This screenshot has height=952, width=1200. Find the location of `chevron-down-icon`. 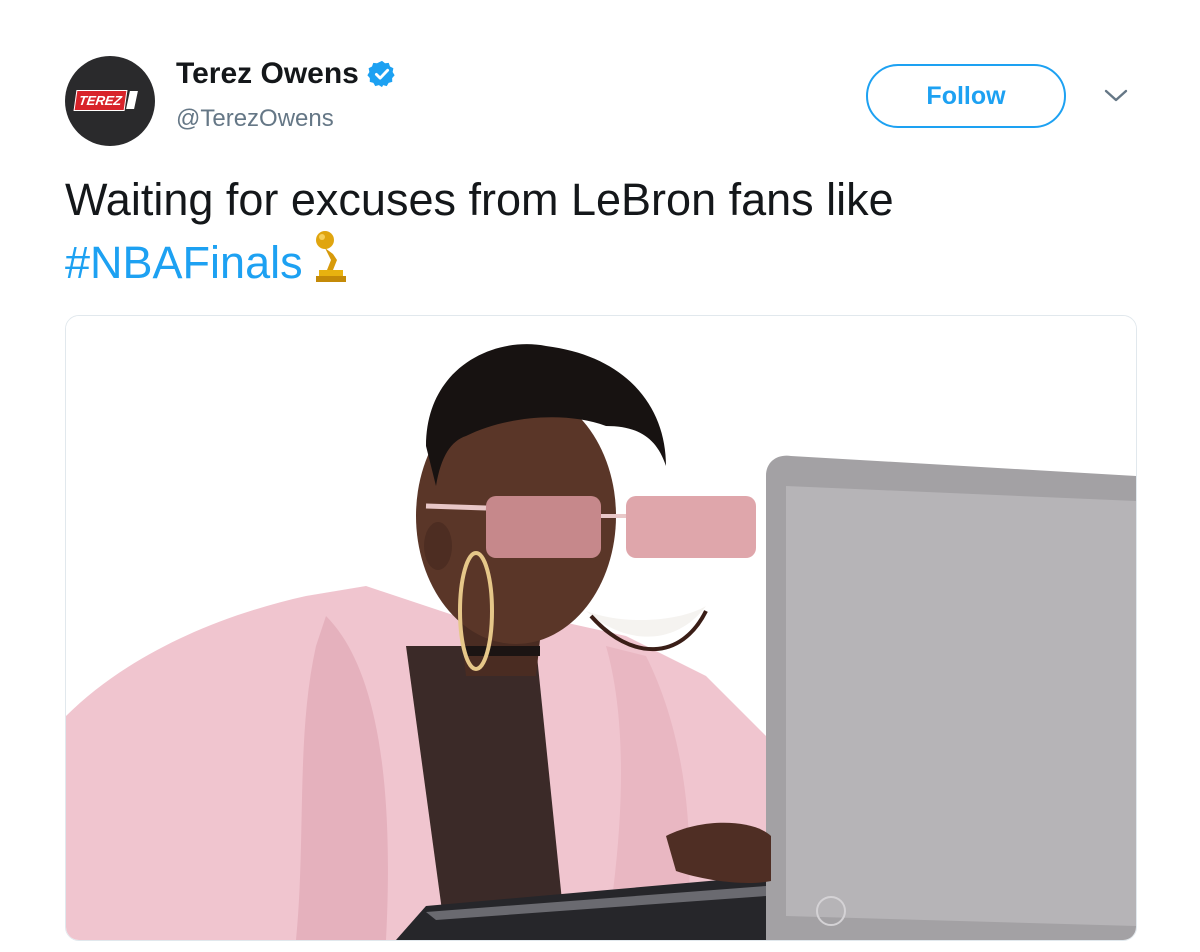

chevron-down-icon is located at coordinates (1116, 96).